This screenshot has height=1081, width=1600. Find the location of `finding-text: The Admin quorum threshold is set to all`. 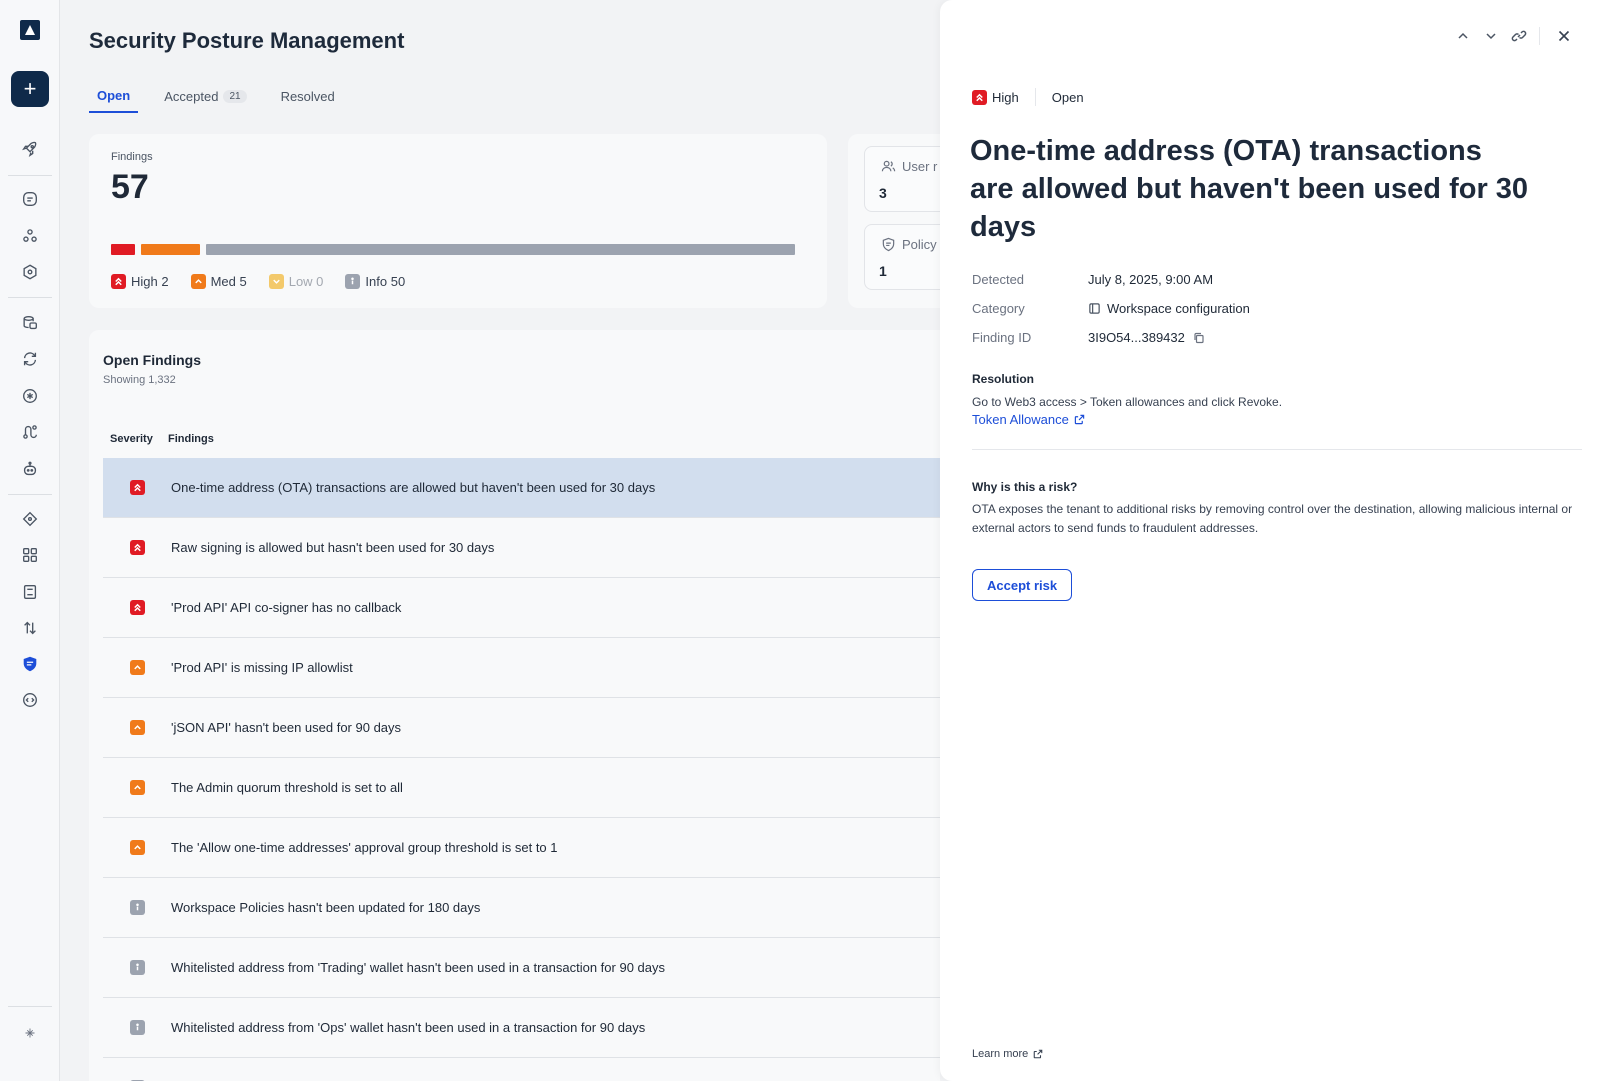

finding-text: The Admin quorum threshold is set to all is located at coordinates (287, 787).